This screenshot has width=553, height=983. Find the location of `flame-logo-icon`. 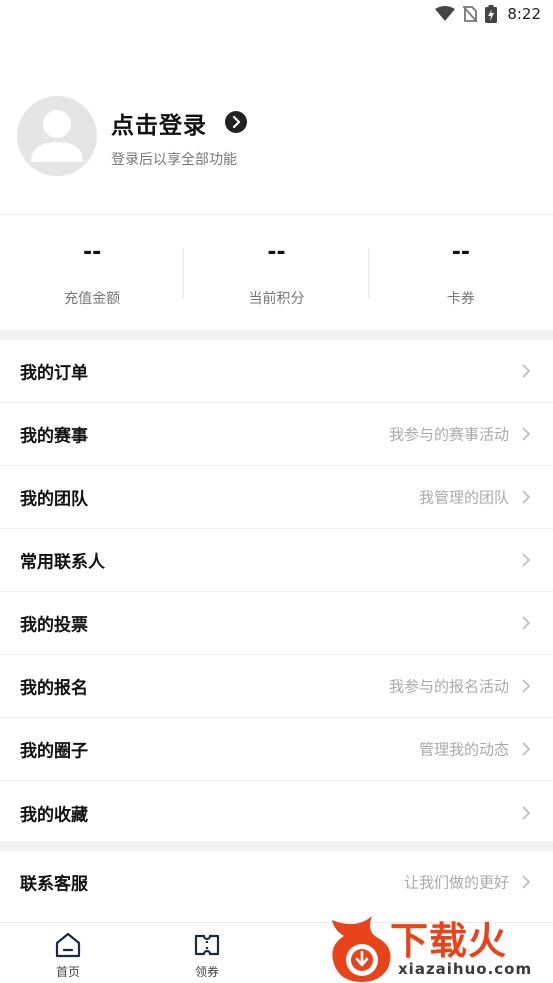

flame-logo-icon is located at coordinates (361, 949).